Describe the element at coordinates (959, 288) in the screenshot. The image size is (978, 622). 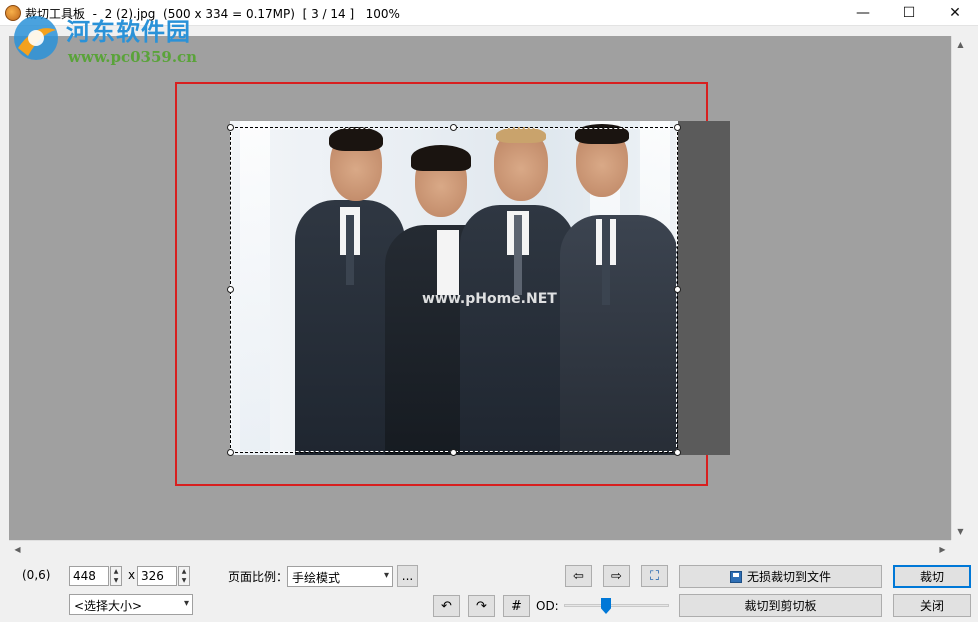
I see `vertical-scrollbar: ▲ ▼` at that location.